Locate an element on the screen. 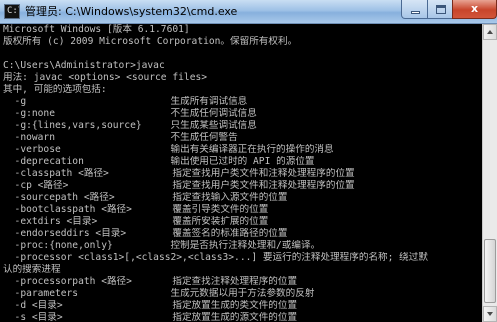 Image resolution: width=497 pixels, height=322 pixels. close-button: x is located at coordinates (474, 9).